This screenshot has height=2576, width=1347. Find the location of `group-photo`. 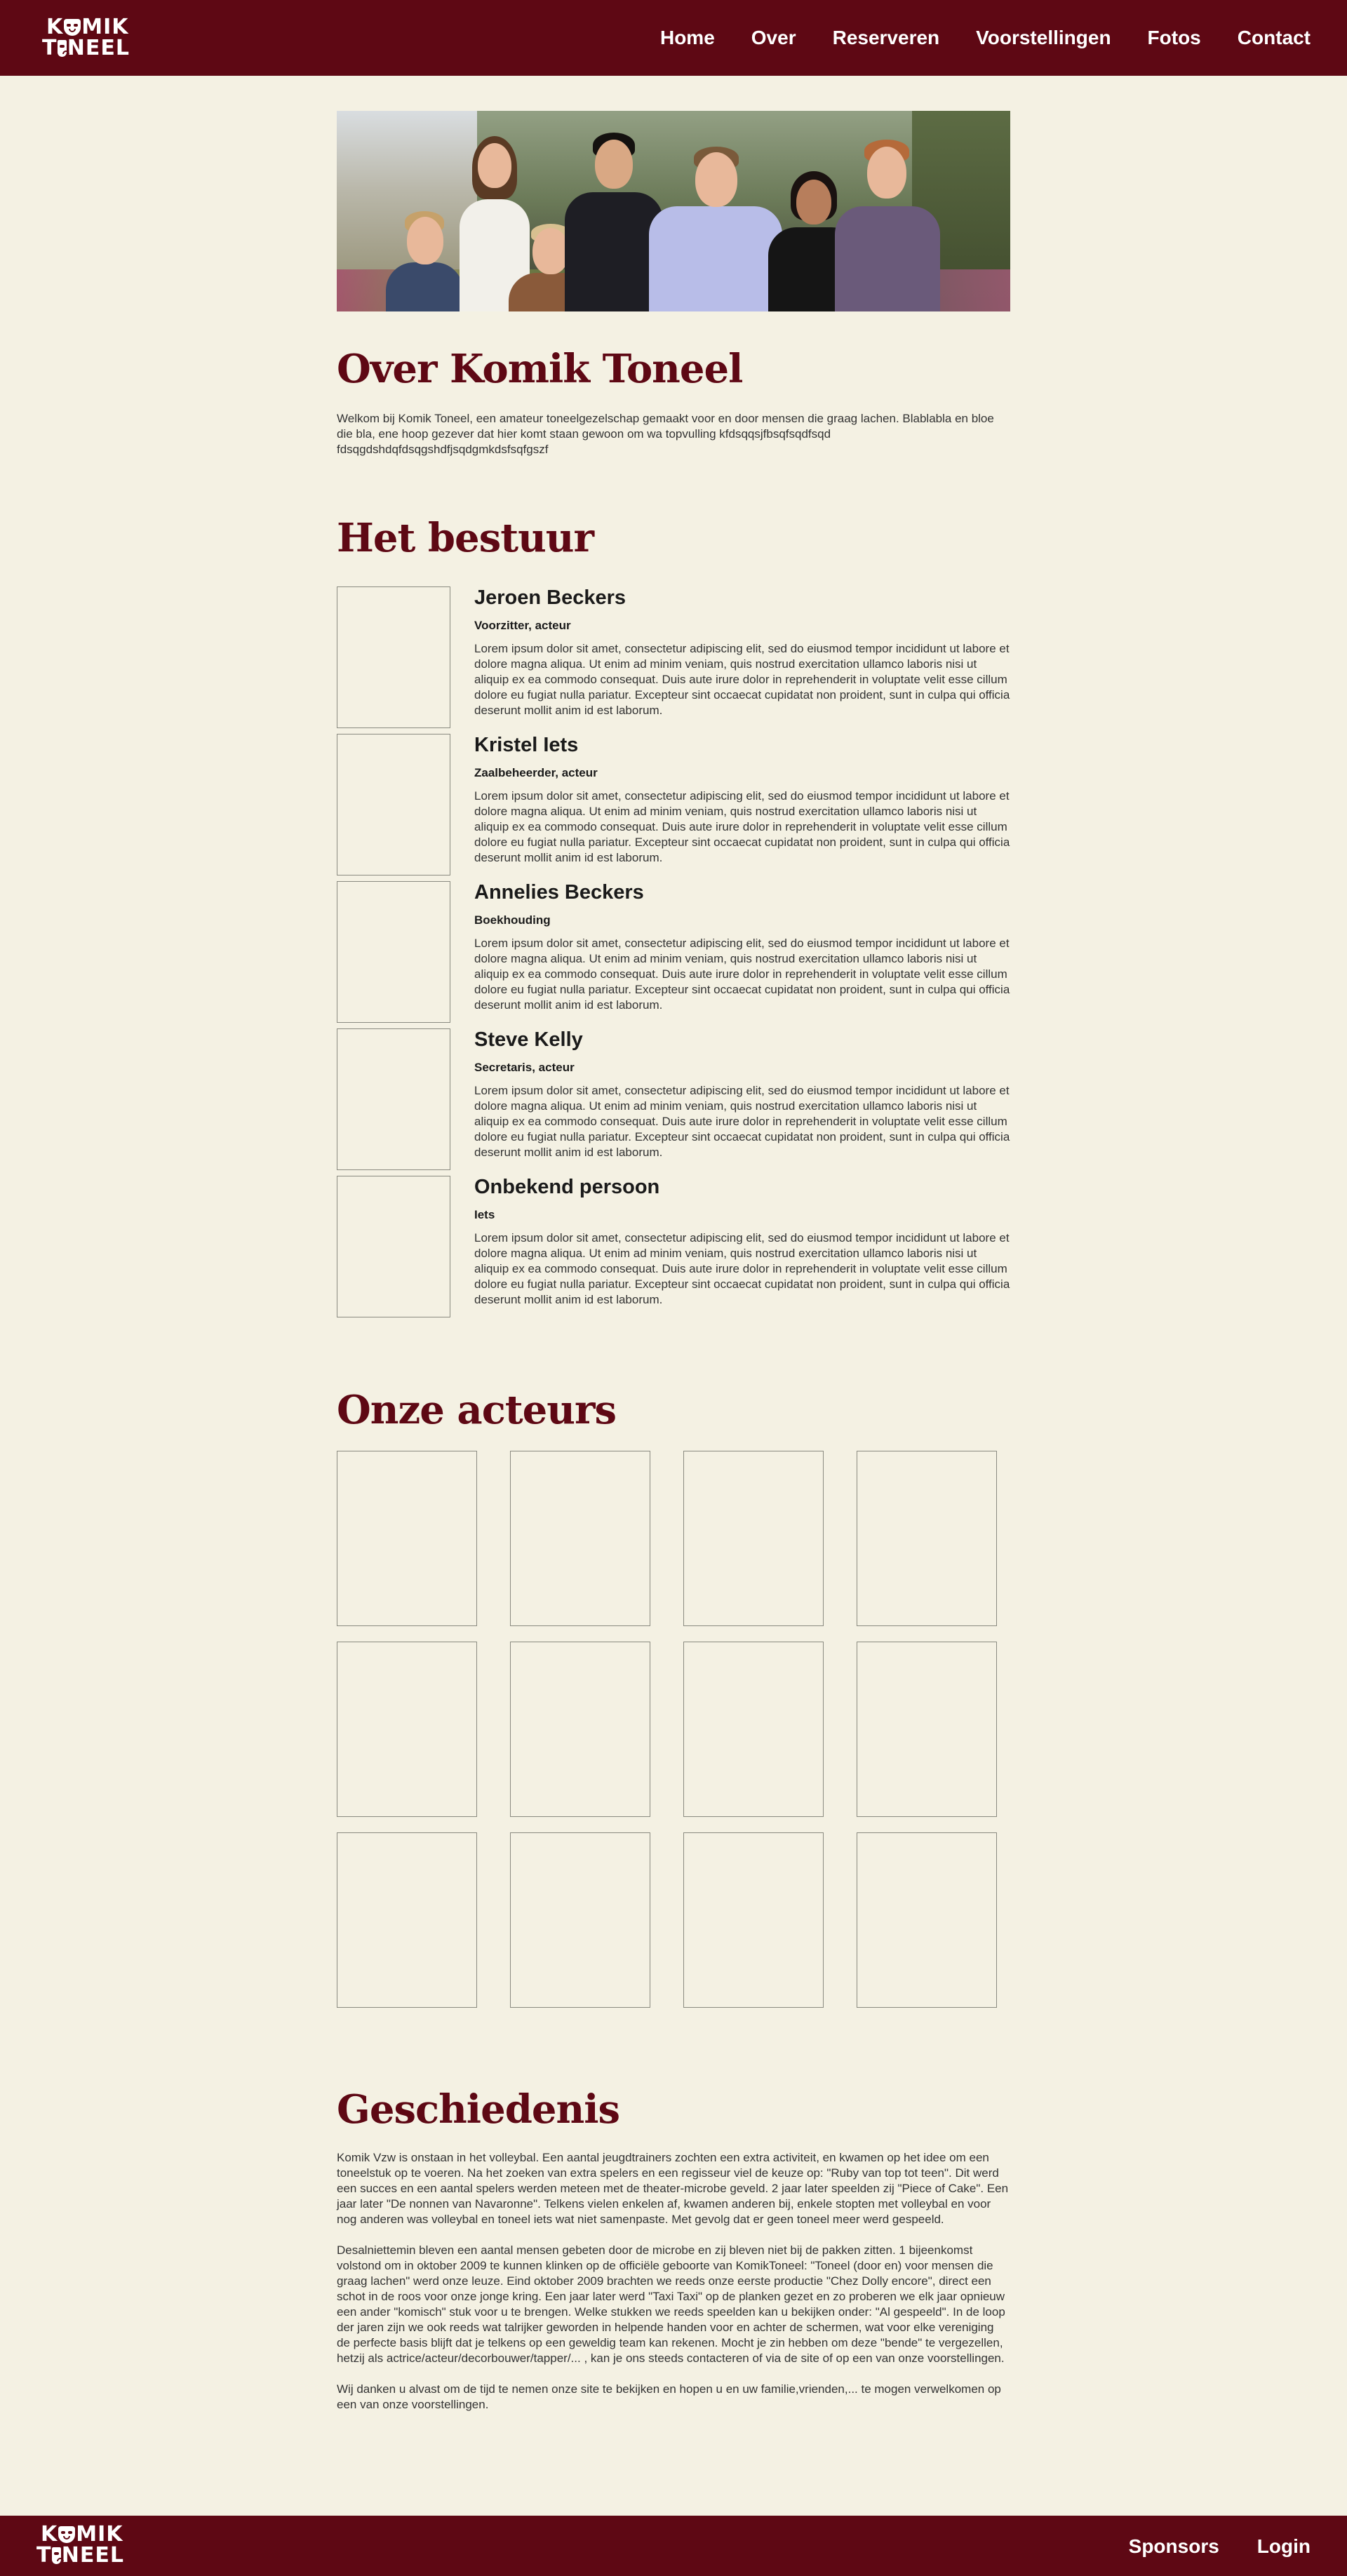

group-photo is located at coordinates (673, 211).